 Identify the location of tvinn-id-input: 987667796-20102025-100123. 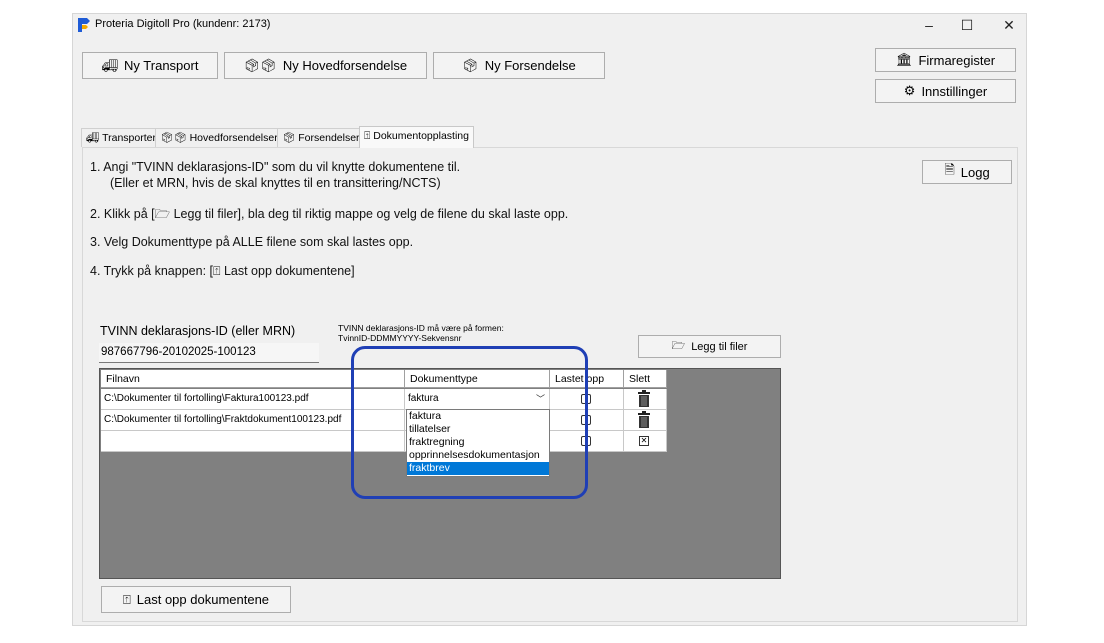
(209, 353).